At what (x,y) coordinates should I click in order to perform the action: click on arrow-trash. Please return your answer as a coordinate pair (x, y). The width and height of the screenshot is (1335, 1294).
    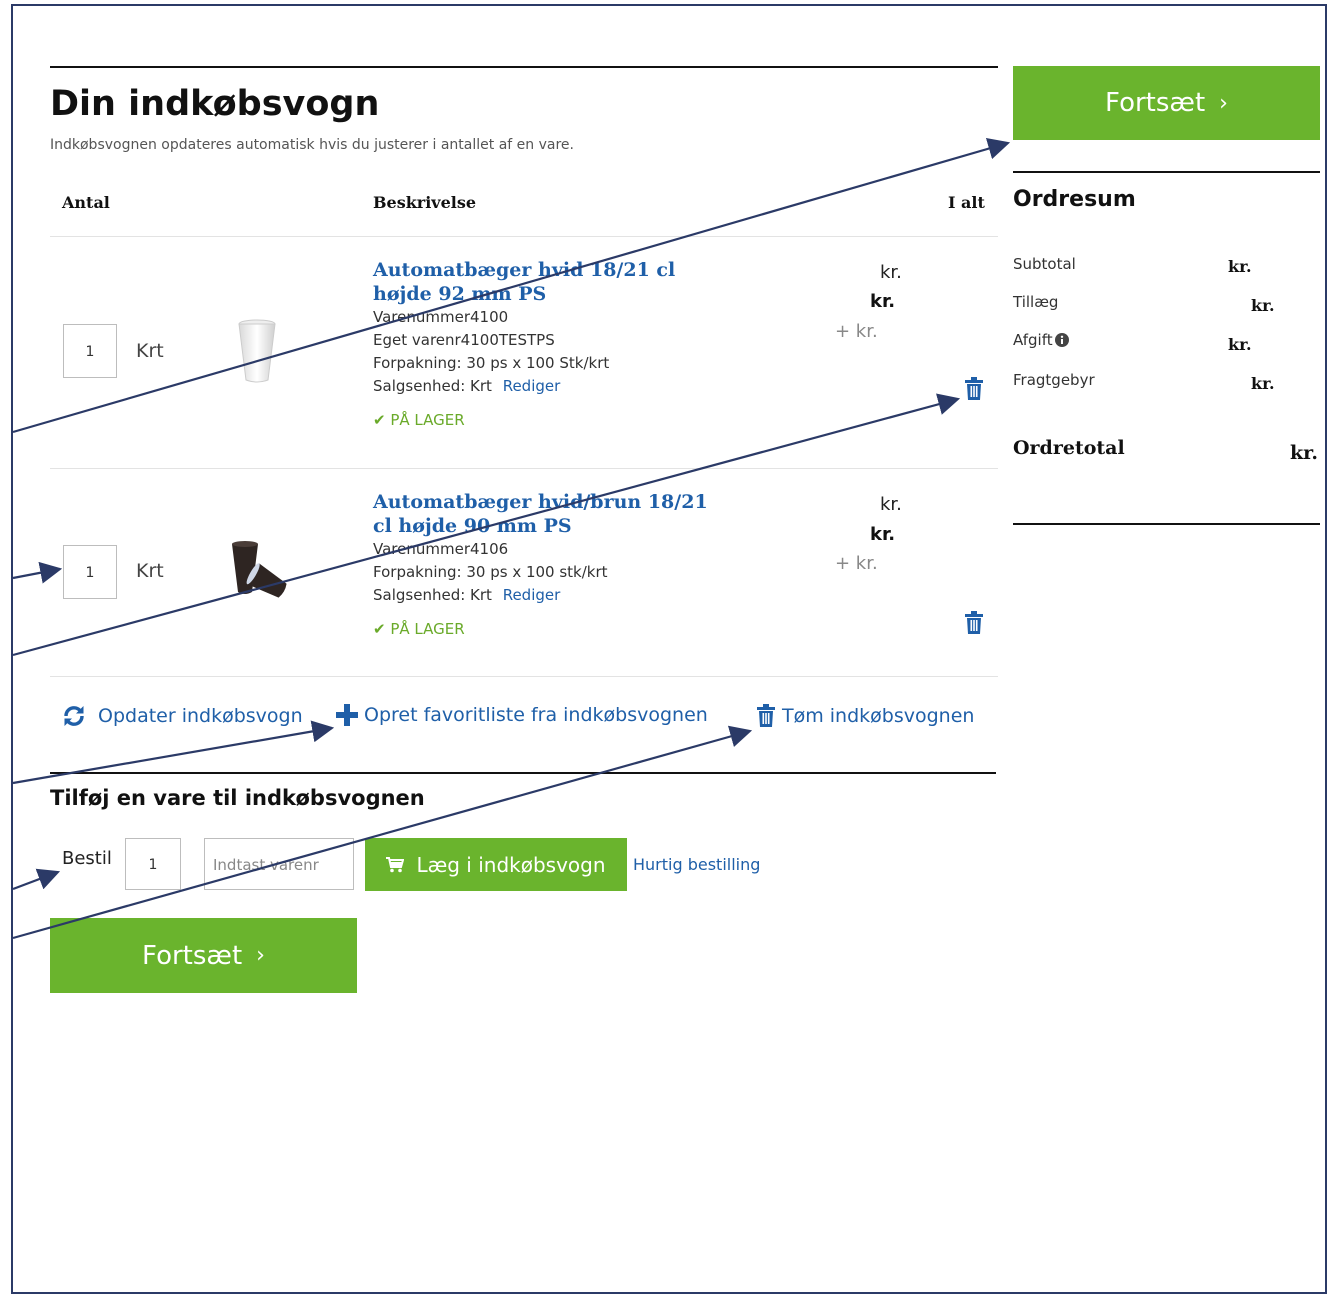
    Looking at the image, I should click on (486, 525).